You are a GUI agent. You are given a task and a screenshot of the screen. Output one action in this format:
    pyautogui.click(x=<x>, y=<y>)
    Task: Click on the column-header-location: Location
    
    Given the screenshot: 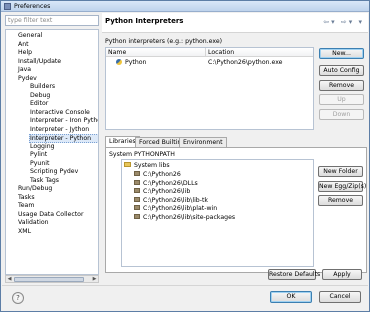 What is the action you would take?
    pyautogui.click(x=259, y=52)
    